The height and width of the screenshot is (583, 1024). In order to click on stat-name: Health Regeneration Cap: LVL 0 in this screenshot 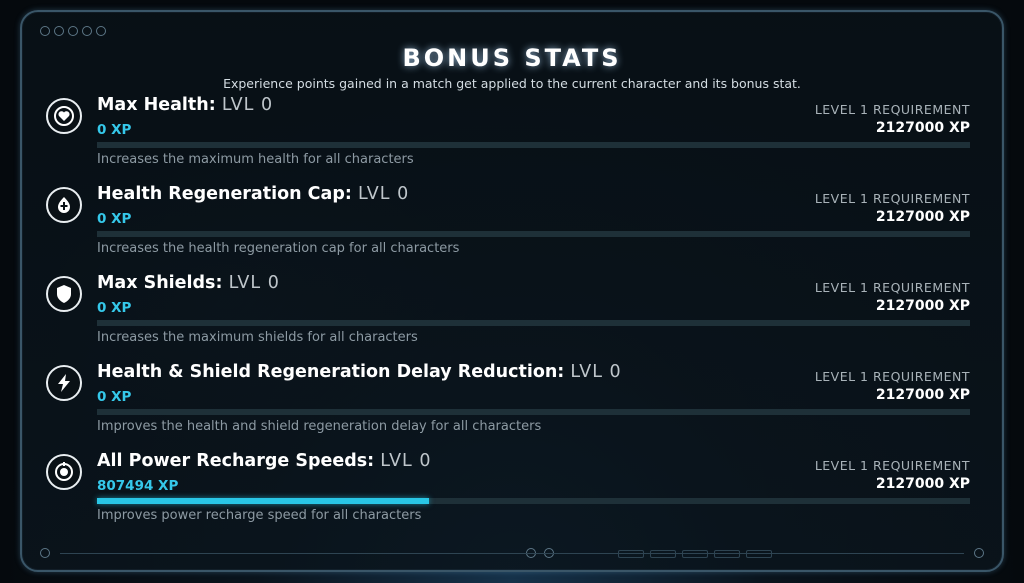, I will do `click(253, 194)`.